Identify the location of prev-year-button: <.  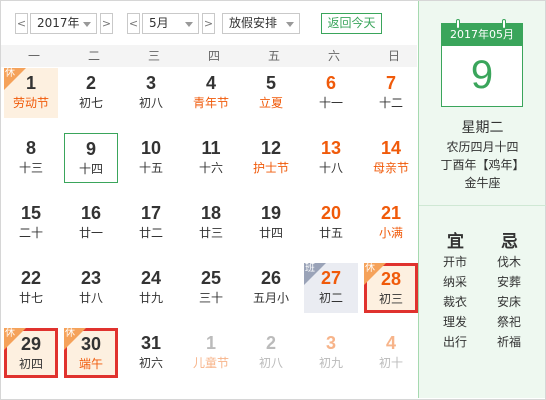
(21, 23).